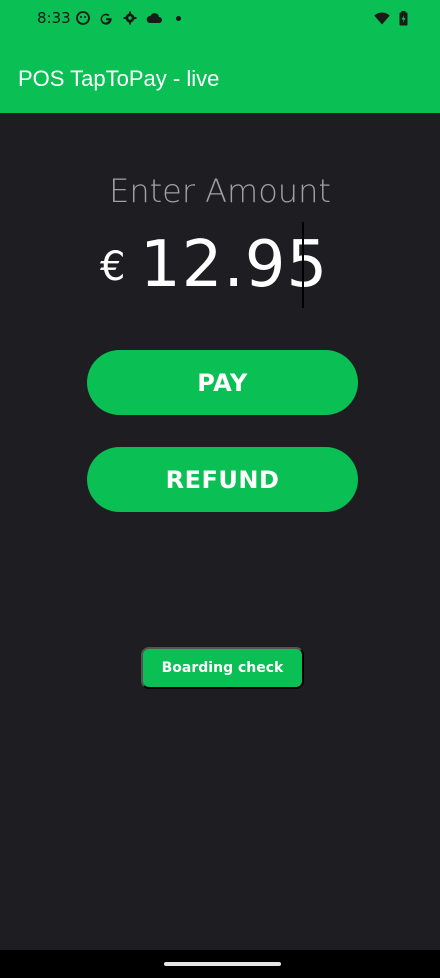  Describe the element at coordinates (220, 18) in the screenshot. I see `status-bar: 8:33` at that location.